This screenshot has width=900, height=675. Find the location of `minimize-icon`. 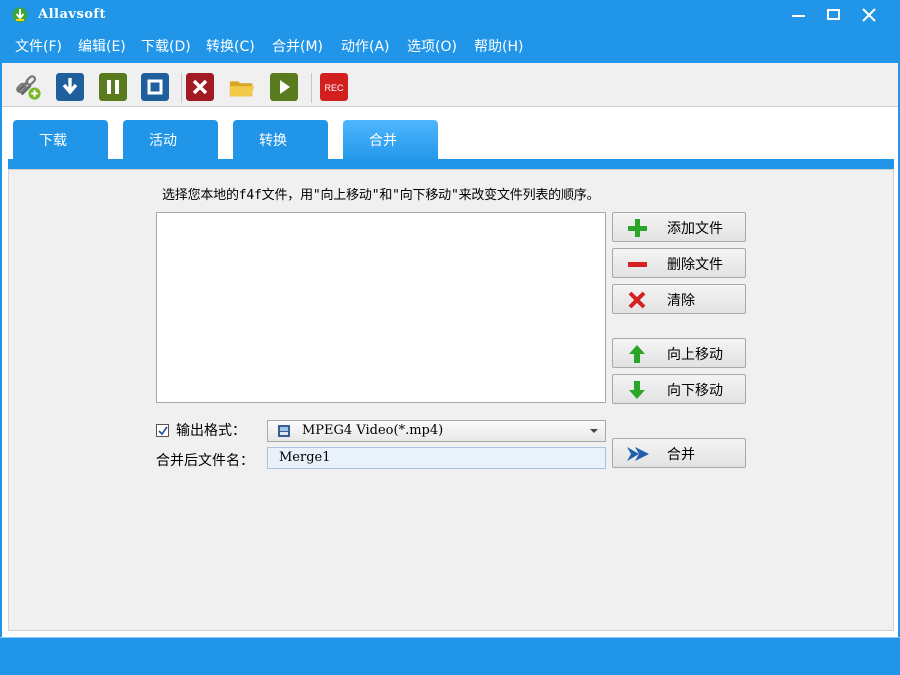

minimize-icon is located at coordinates (798, 16).